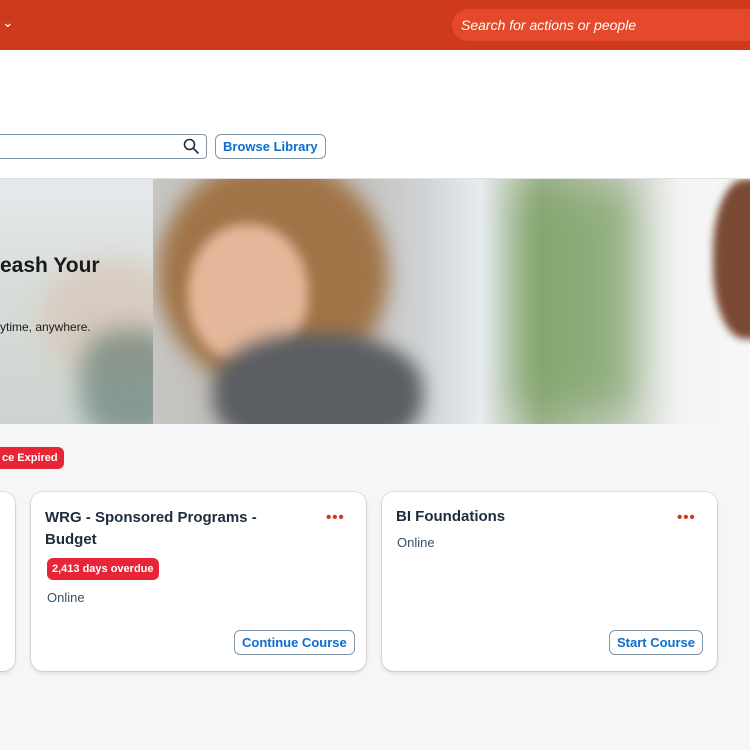  What do you see at coordinates (8, 22) in the screenshot?
I see `chevron-down-icon: ⌄` at bounding box center [8, 22].